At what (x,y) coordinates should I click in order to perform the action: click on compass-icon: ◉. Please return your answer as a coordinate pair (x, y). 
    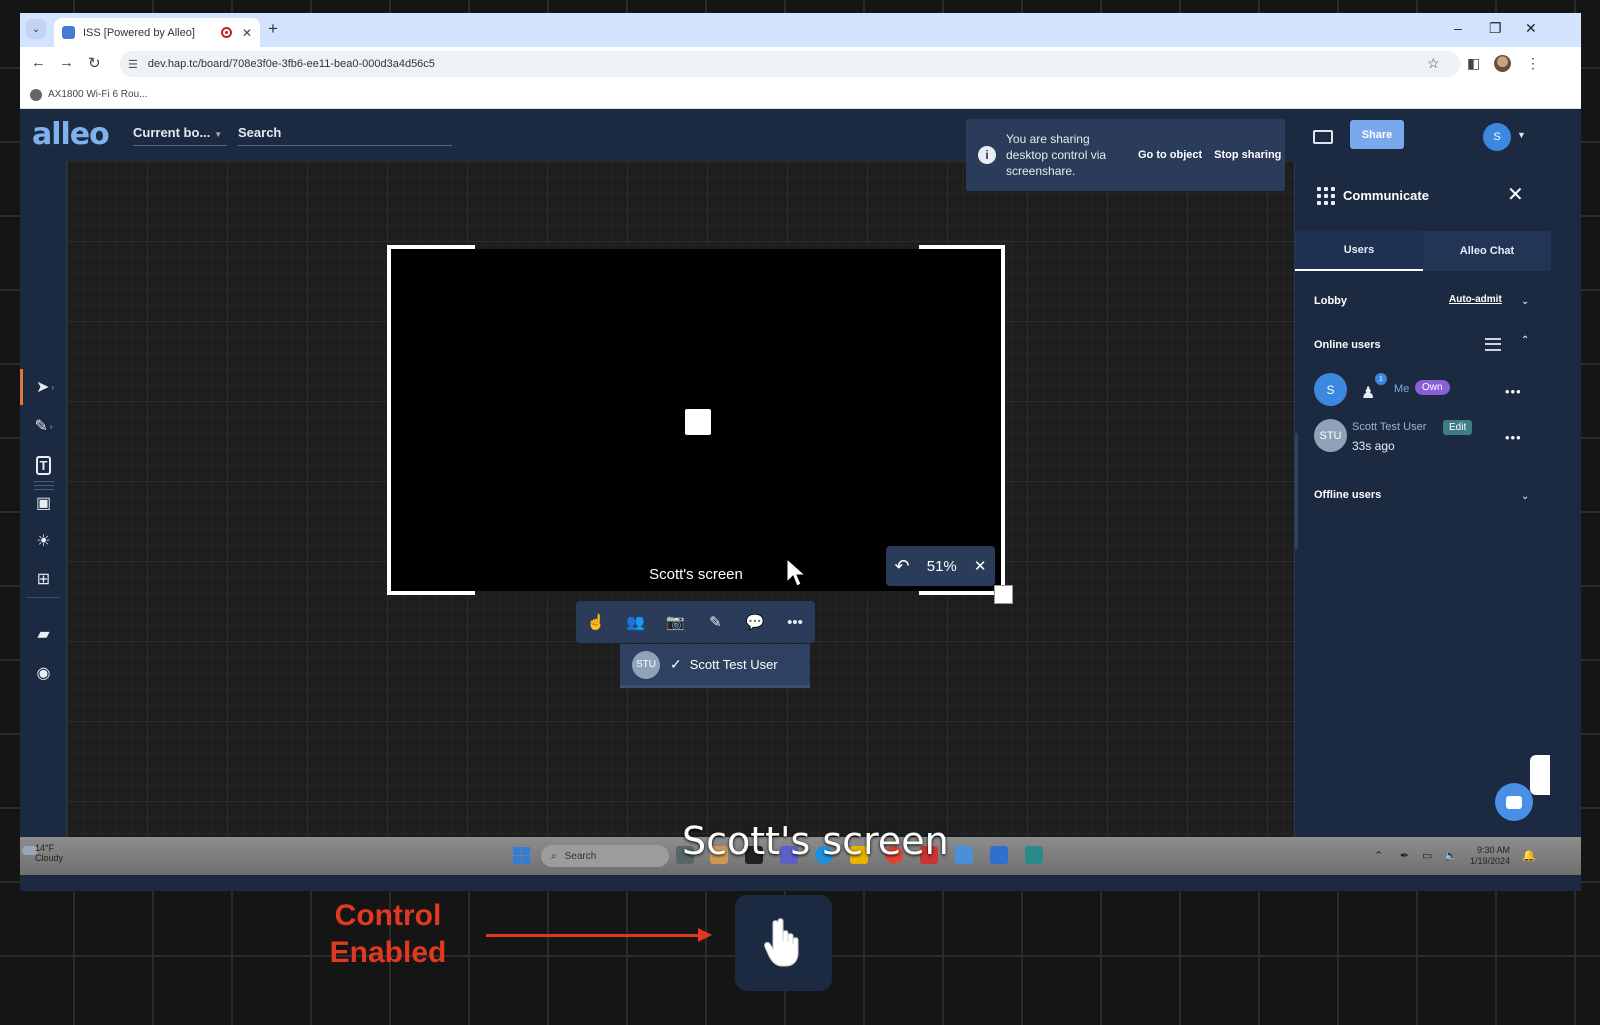
    Looking at the image, I should click on (43, 673).